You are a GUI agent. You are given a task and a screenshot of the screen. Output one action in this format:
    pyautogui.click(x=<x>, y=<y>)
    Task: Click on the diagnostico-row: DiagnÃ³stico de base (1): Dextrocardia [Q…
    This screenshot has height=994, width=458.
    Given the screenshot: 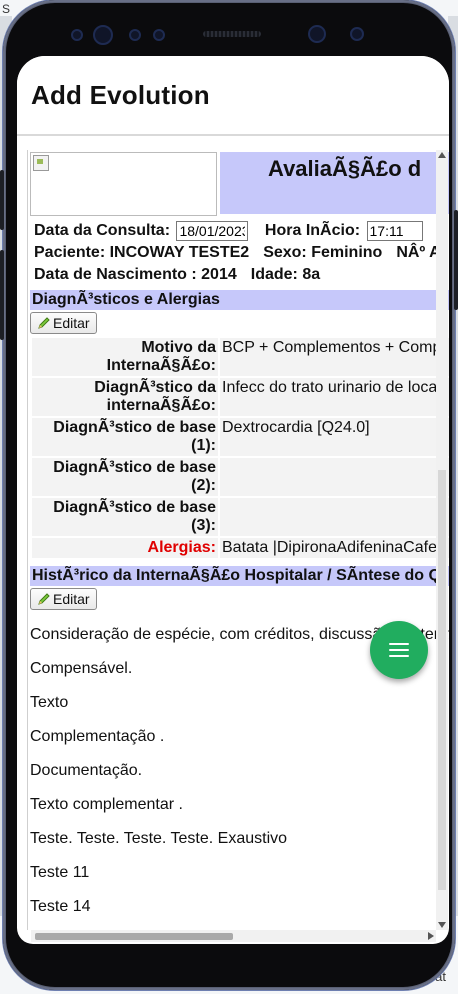 What is the action you would take?
    pyautogui.click(x=240, y=437)
    